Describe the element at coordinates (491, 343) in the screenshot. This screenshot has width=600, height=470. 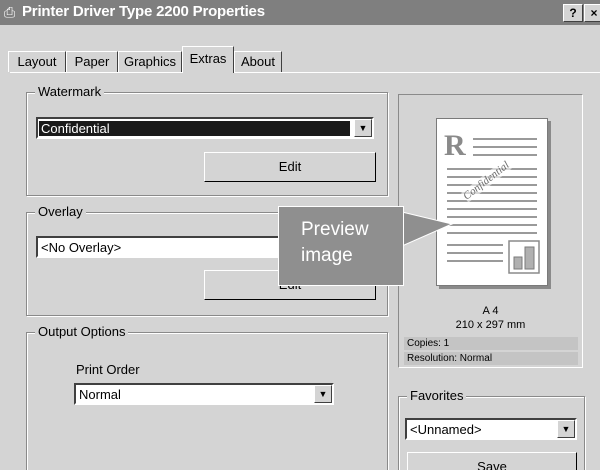
I see `copies-info: Copies: 1` at that location.